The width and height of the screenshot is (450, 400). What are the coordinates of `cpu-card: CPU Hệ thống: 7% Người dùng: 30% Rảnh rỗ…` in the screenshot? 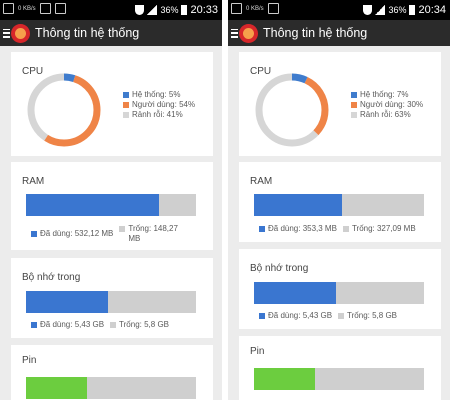 It's located at (340, 104).